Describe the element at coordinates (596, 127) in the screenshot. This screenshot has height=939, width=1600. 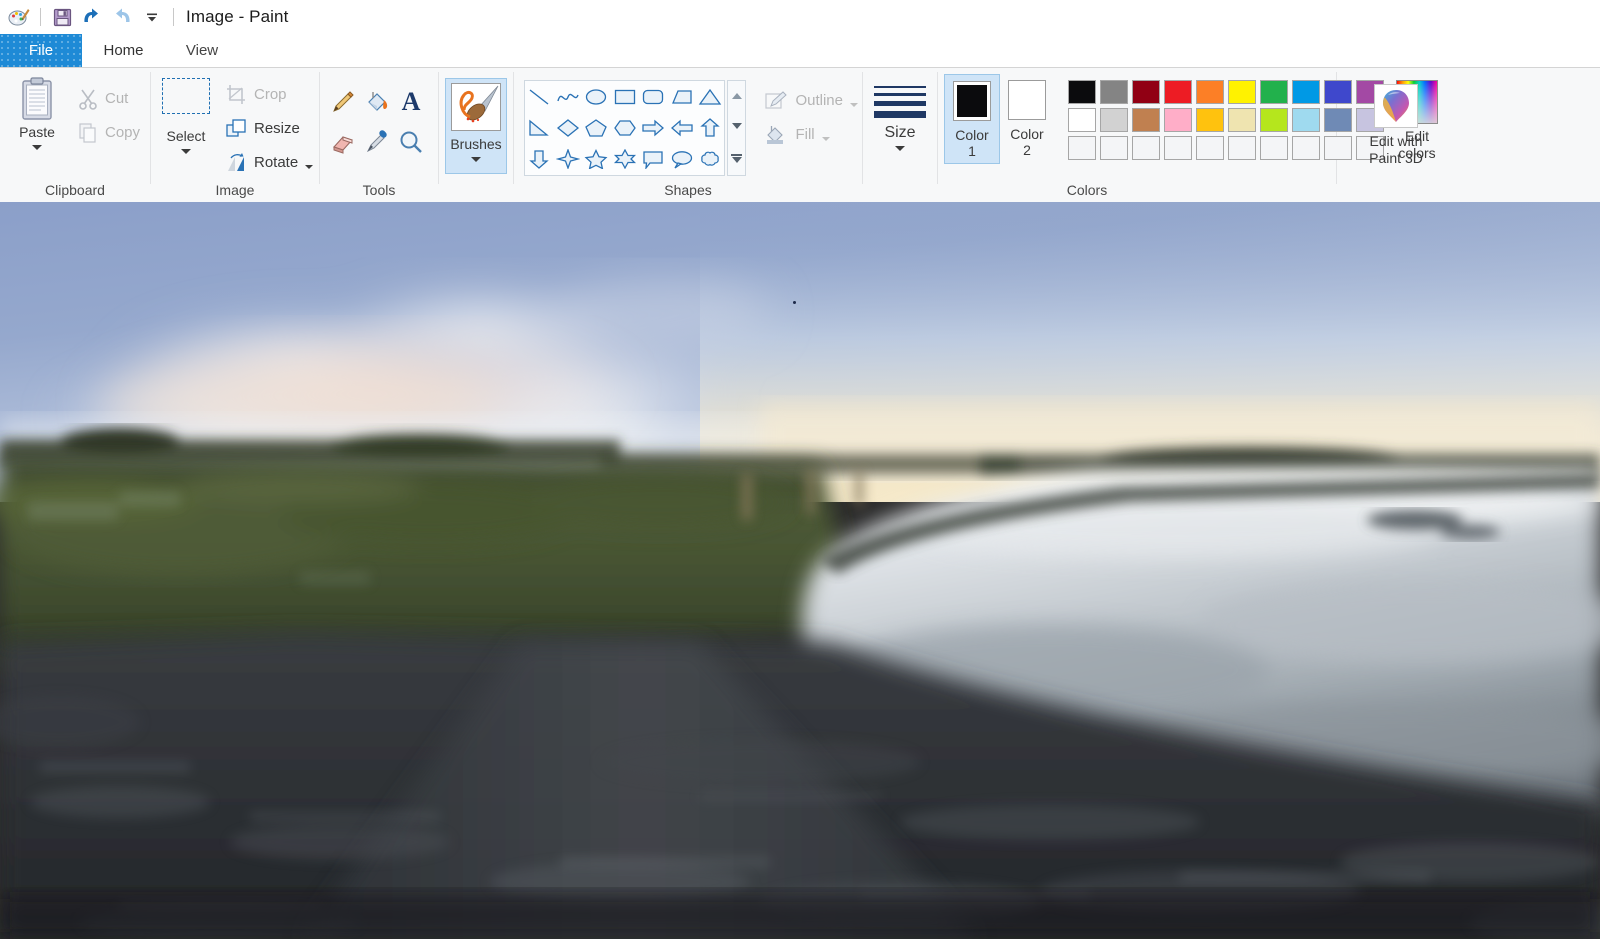
I see `shape-pentagon` at that location.